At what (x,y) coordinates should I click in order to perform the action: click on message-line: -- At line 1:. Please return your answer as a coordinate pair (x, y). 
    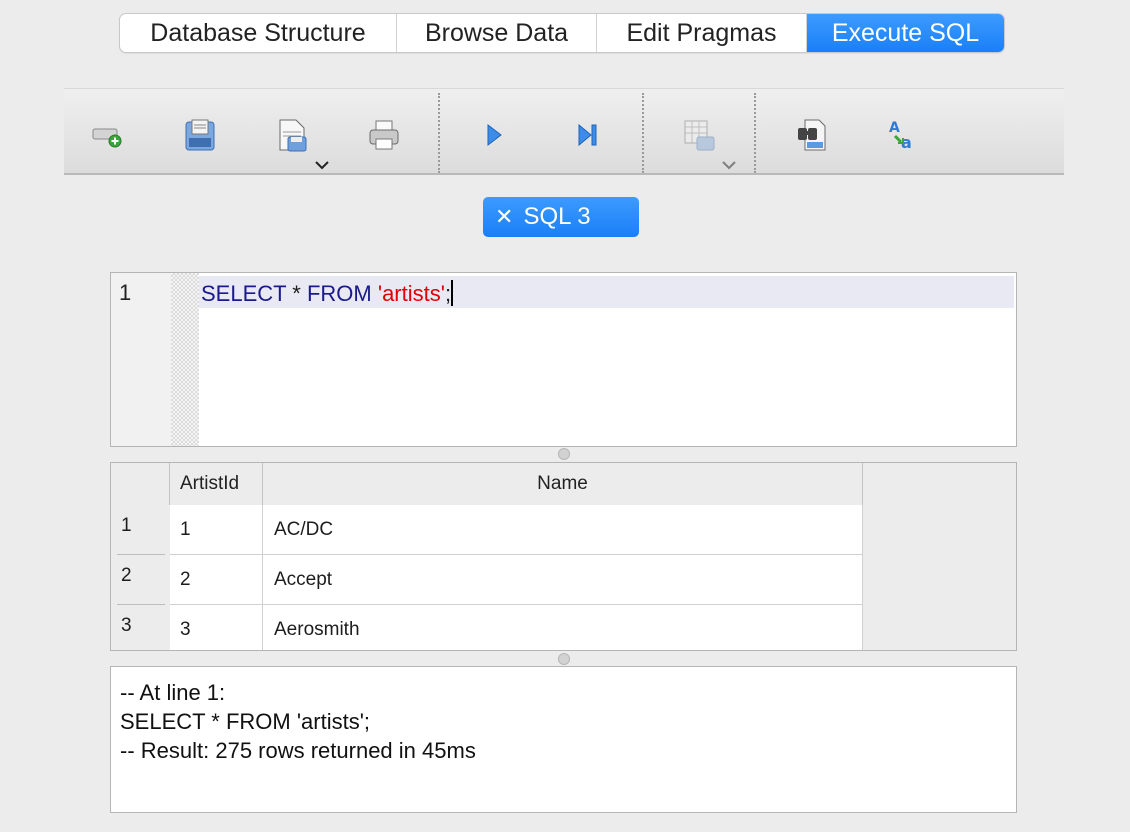
    Looking at the image, I should click on (173, 692).